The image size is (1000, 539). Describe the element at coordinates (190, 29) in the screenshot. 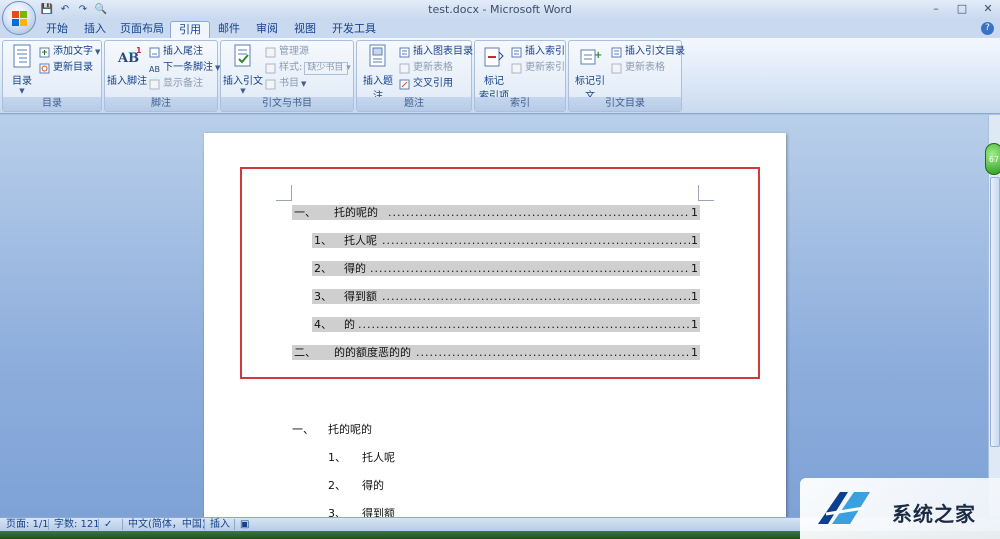

I see `tab-references: 引用` at that location.